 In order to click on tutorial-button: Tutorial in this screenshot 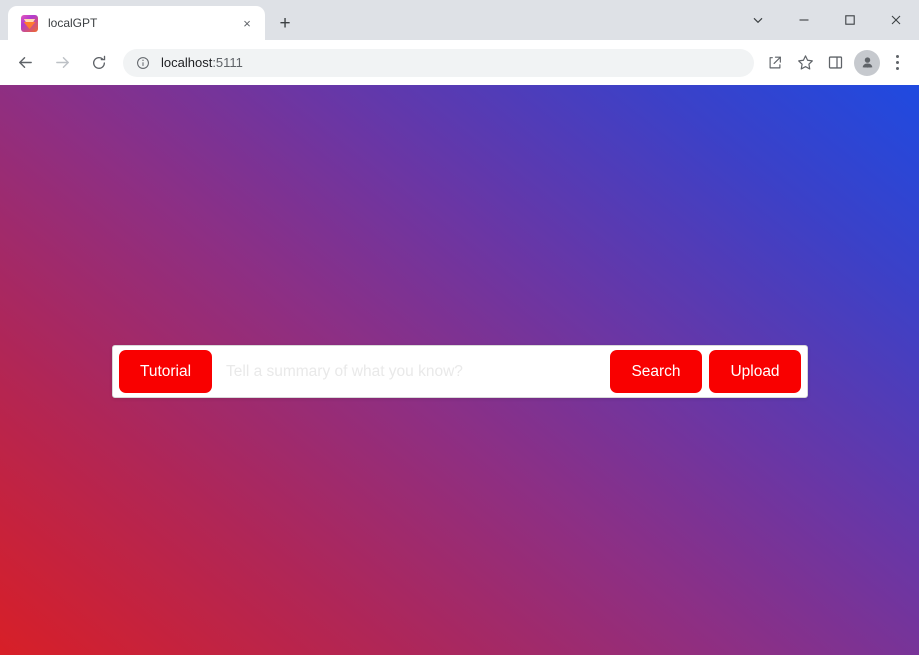, I will do `click(165, 371)`.